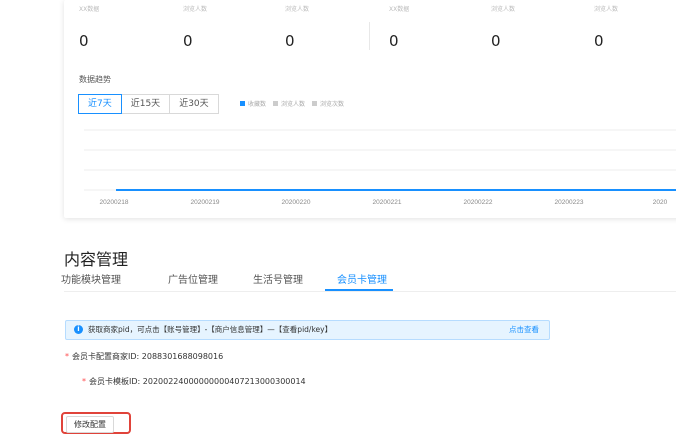 The image size is (676, 440). I want to click on legend-label: 浏览次数, so click(332, 104).